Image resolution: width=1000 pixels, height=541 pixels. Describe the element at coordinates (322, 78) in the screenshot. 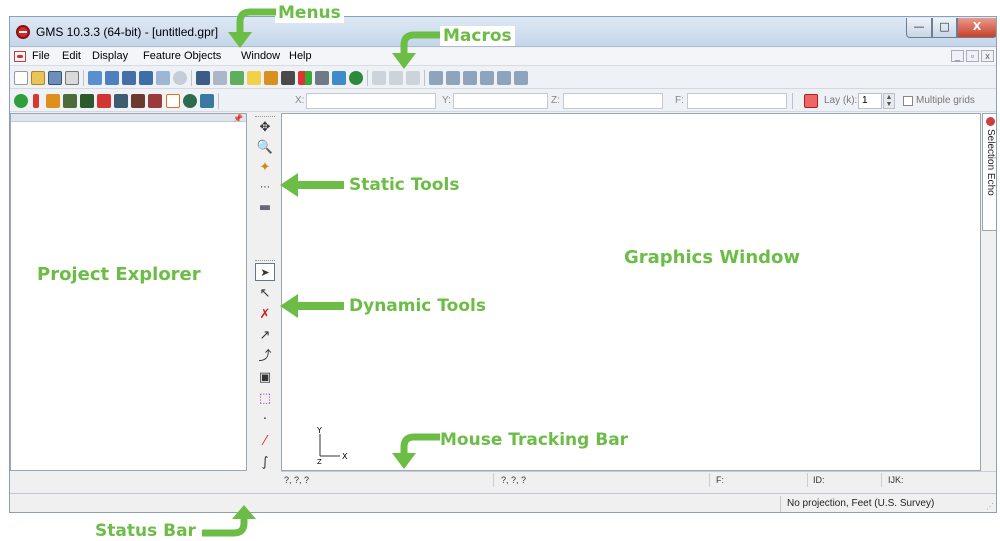

I see `calculator-icon` at that location.